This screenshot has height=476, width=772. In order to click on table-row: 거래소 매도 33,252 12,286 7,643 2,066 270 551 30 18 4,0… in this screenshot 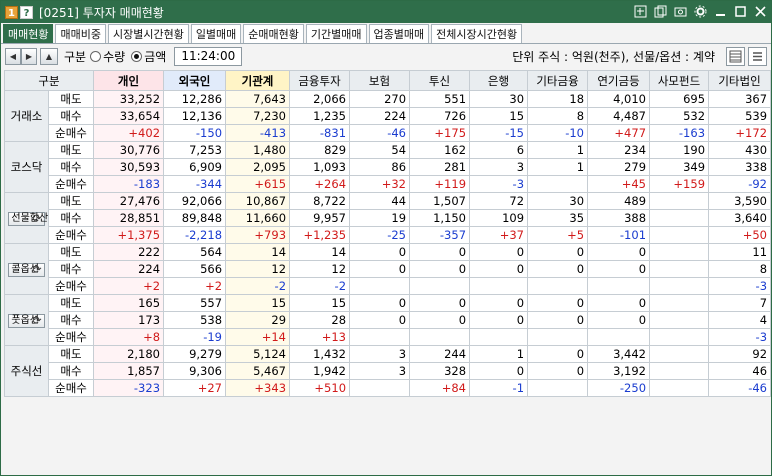, I will do `click(388, 116)`.